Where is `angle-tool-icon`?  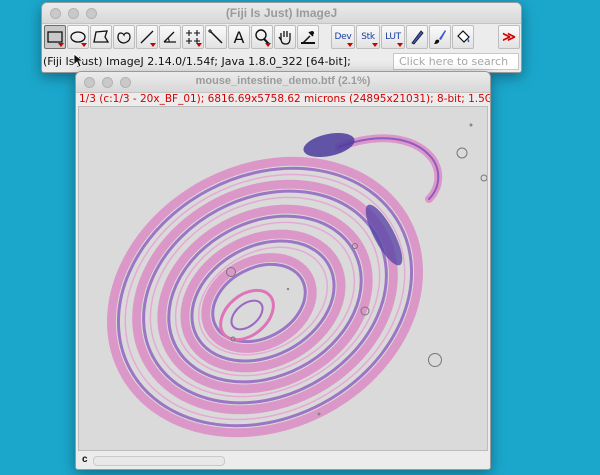 angle-tool-icon is located at coordinates (169, 37).